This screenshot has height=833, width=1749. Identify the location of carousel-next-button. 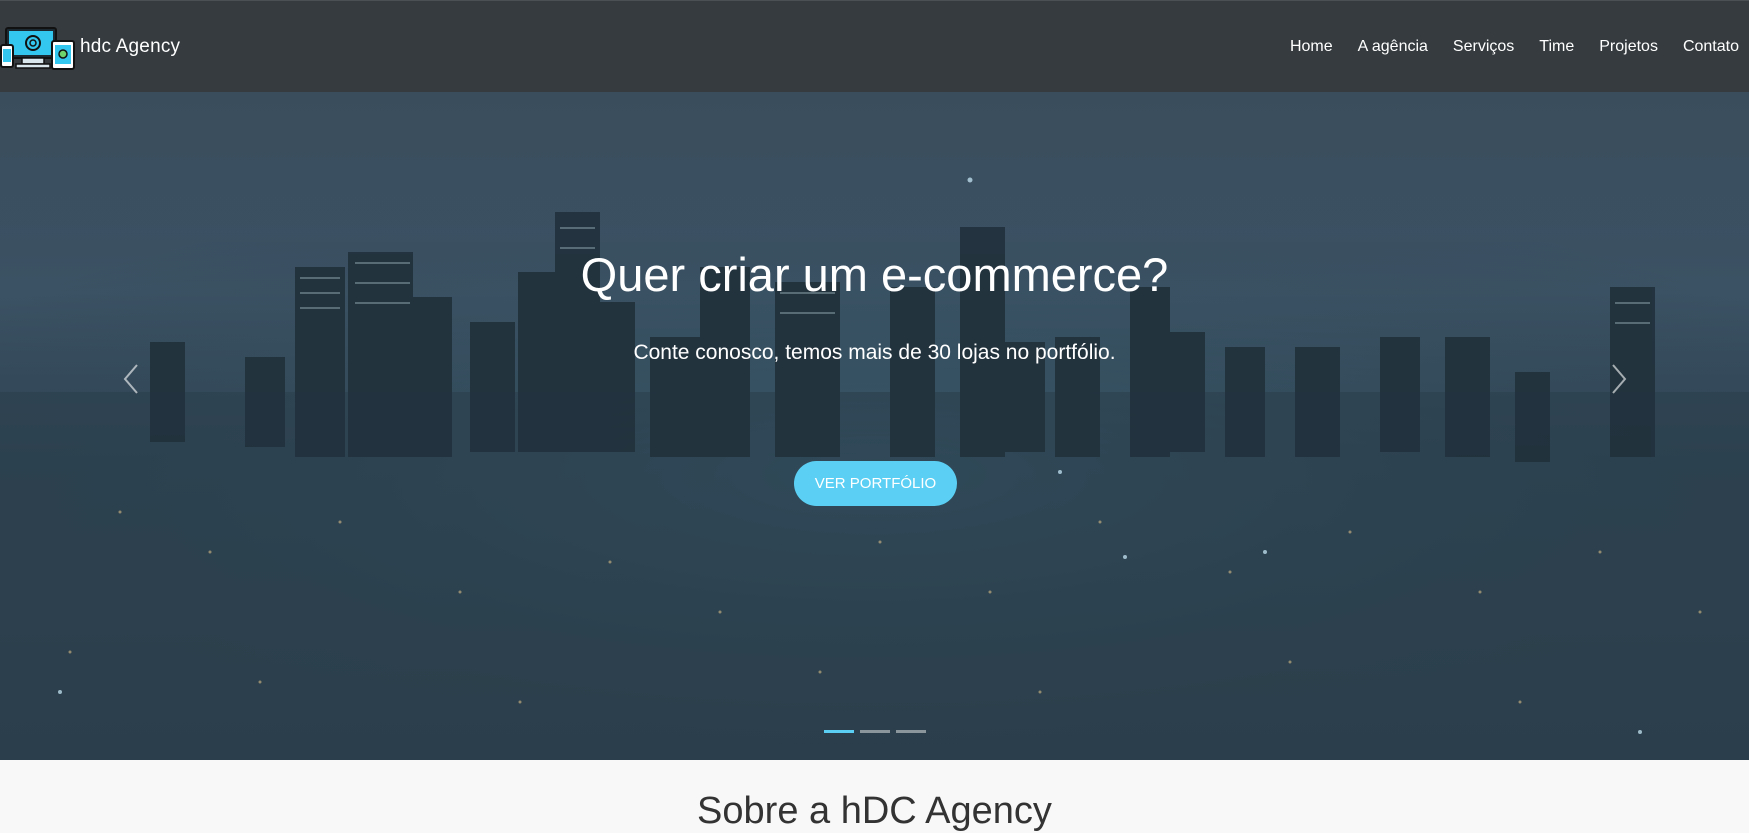
(1619, 379).